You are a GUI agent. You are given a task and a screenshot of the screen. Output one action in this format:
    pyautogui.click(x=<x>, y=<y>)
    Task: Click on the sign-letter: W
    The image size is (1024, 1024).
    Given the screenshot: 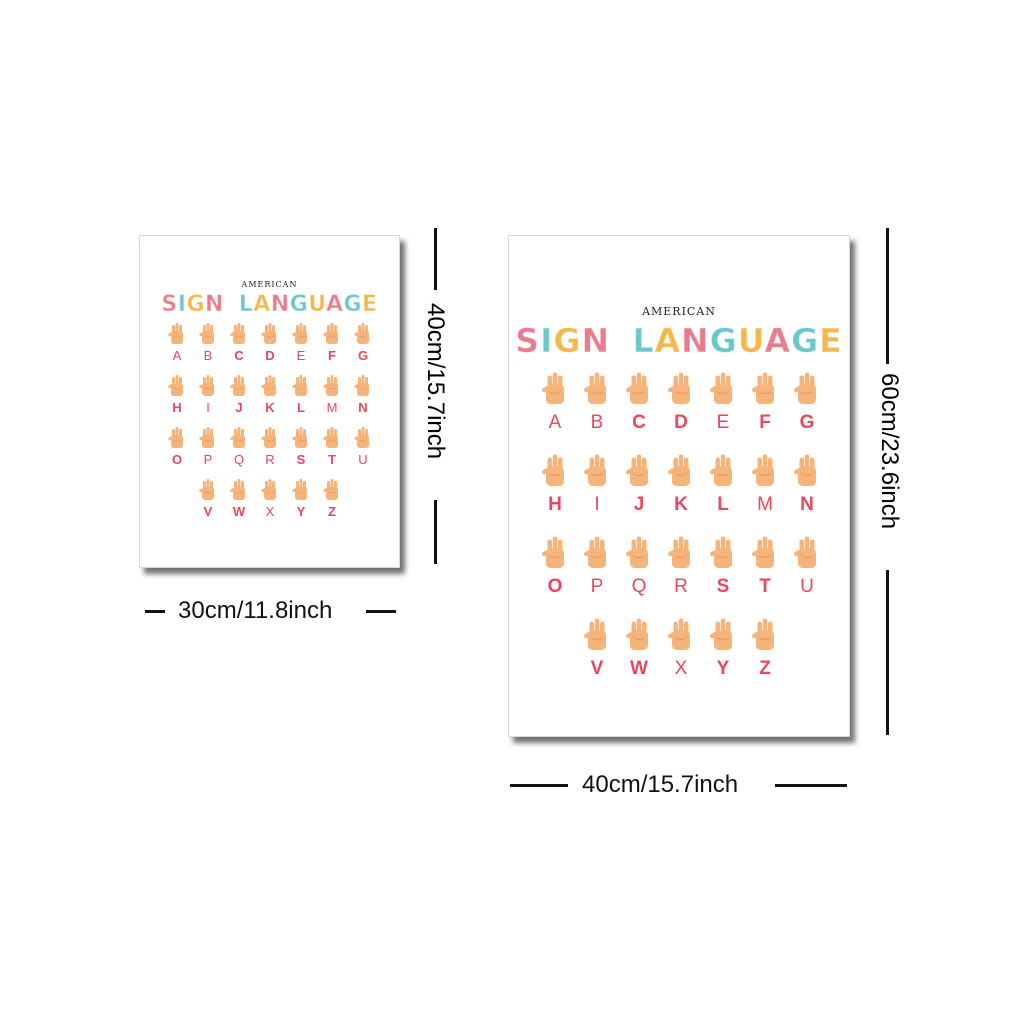 What is the action you would take?
    pyautogui.click(x=639, y=668)
    